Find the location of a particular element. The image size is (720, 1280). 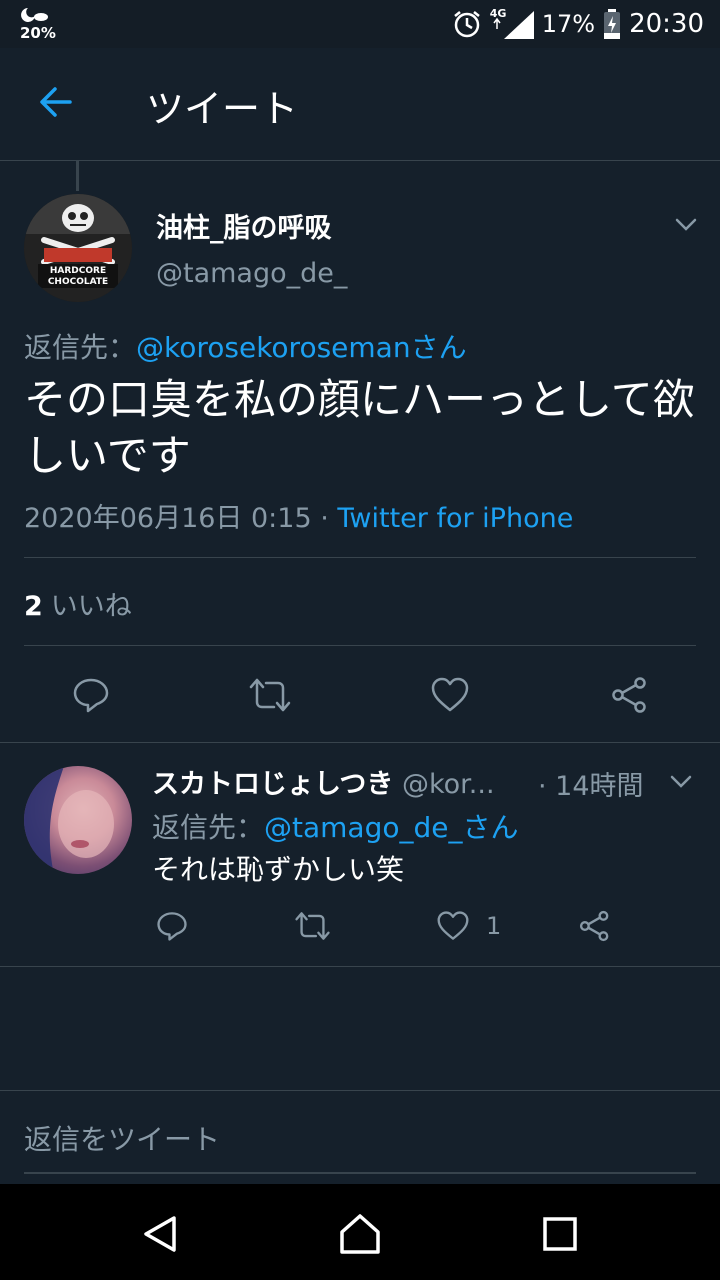

reply-to-link: @korosekorosemanさん is located at coordinates (301, 347).